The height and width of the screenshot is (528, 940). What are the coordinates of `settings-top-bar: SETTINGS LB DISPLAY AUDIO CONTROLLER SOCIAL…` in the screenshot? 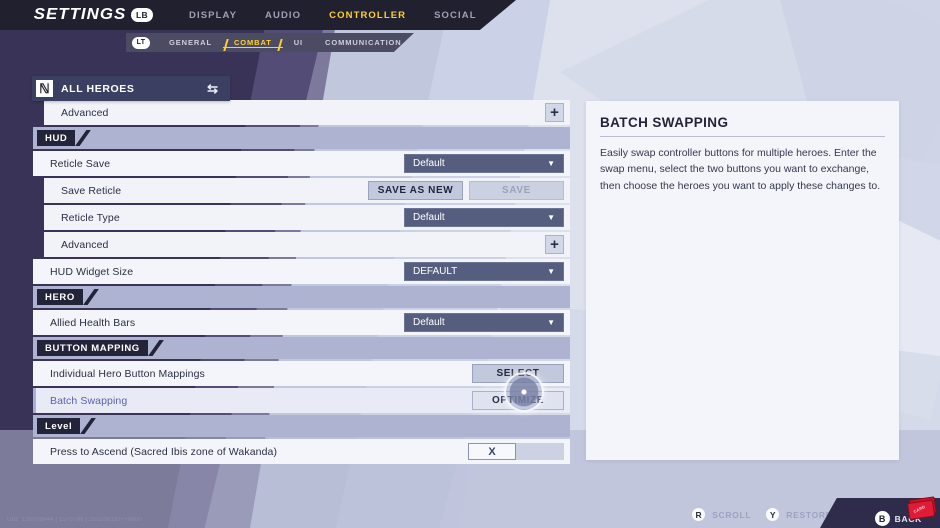 It's located at (258, 15).